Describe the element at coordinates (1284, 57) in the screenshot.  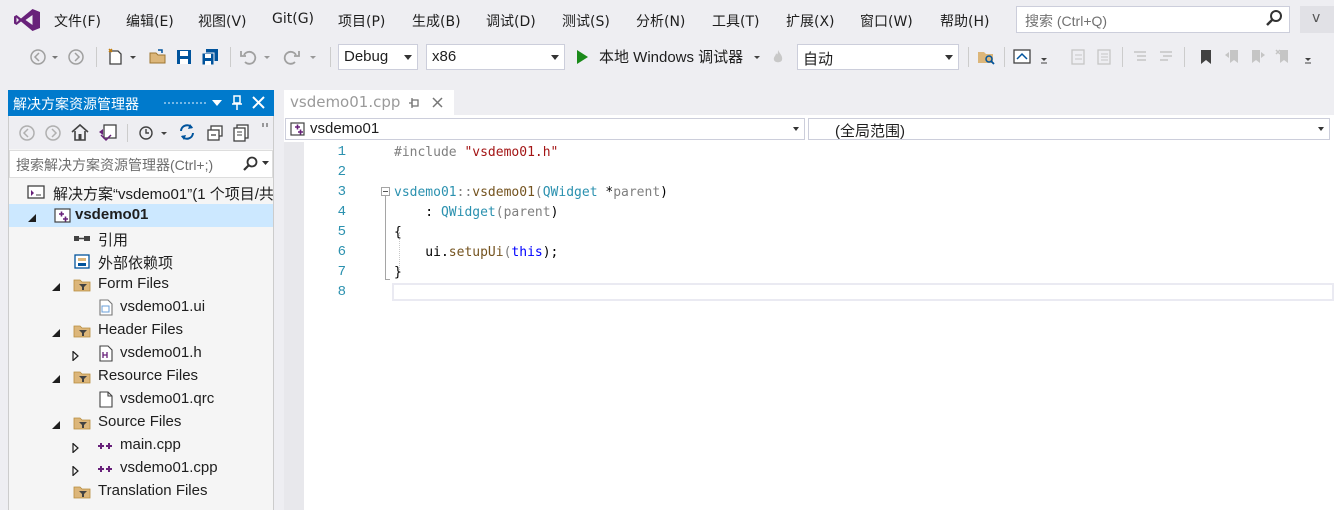
I see `clear-bookmarks-icon` at that location.